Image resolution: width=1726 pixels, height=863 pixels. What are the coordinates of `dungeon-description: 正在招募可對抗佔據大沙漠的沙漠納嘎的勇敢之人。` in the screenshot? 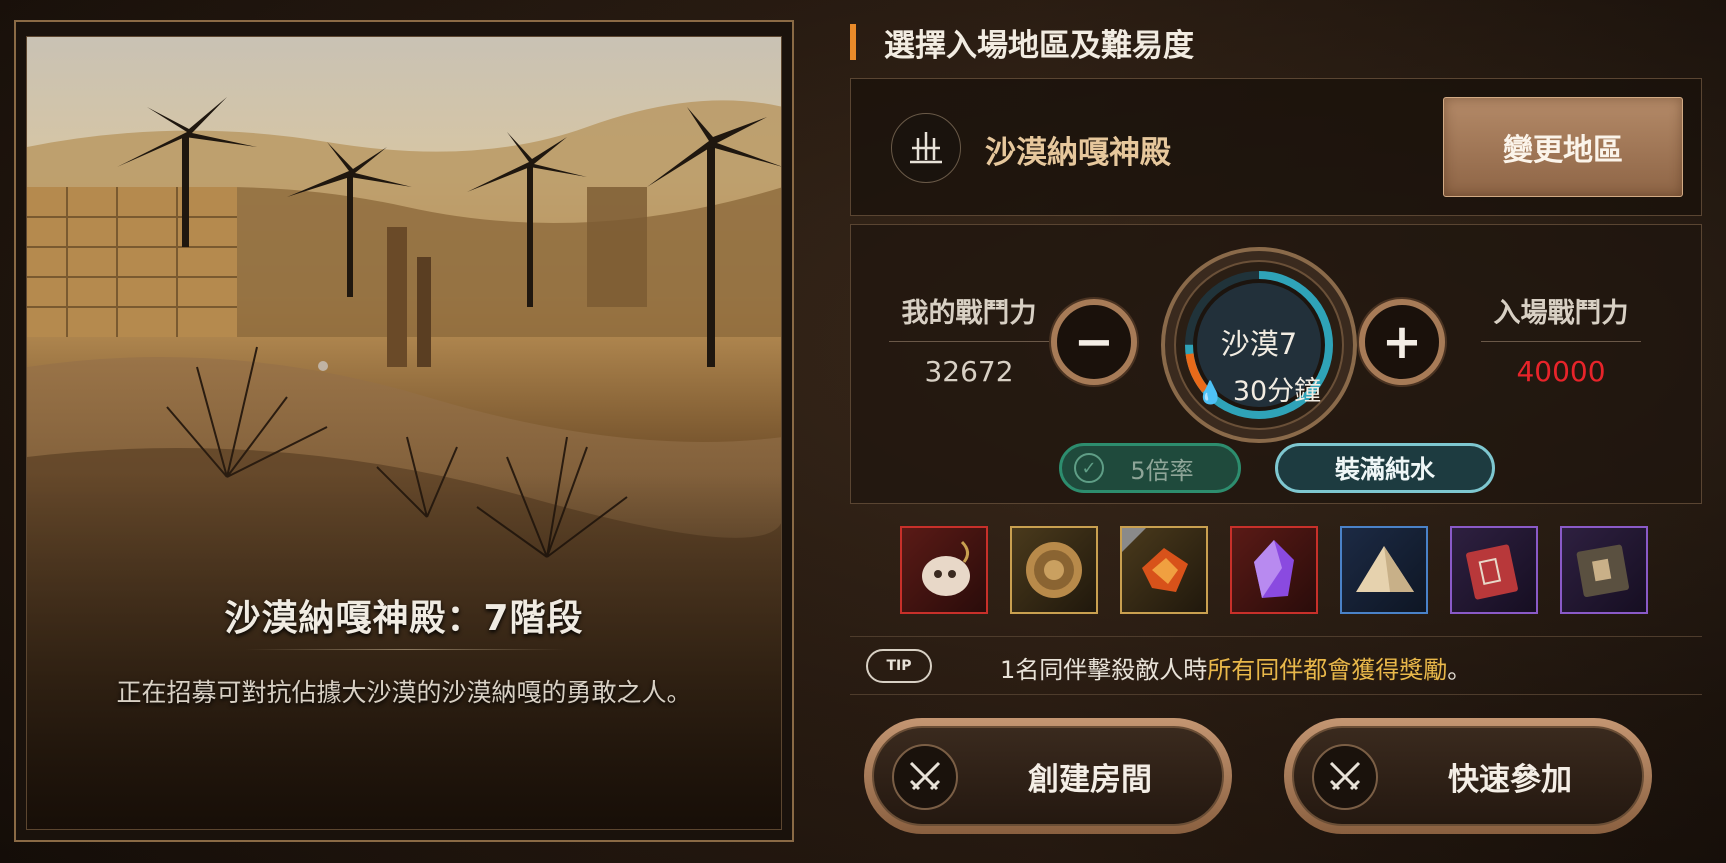 It's located at (404, 692).